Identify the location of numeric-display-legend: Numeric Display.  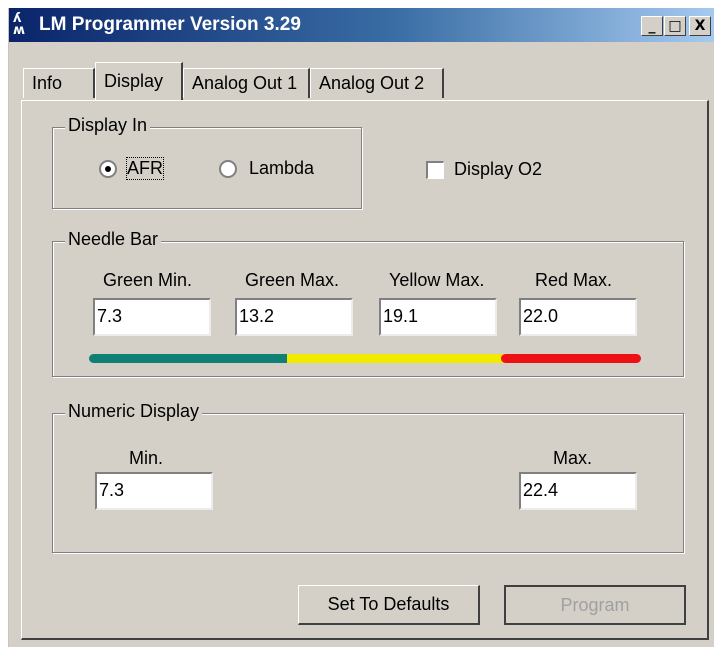
(134, 411).